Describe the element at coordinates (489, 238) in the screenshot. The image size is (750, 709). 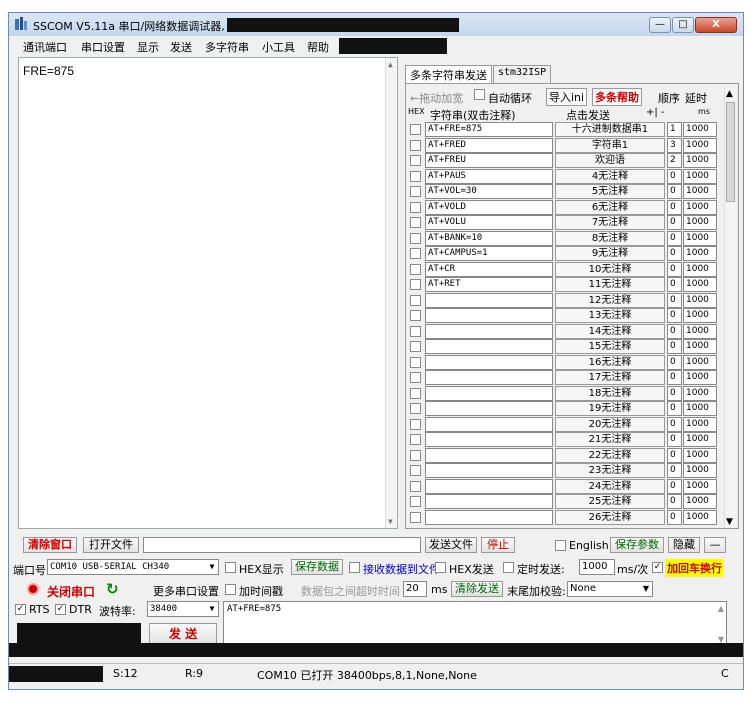
I see `string-input: AT+BANK=10` at that location.